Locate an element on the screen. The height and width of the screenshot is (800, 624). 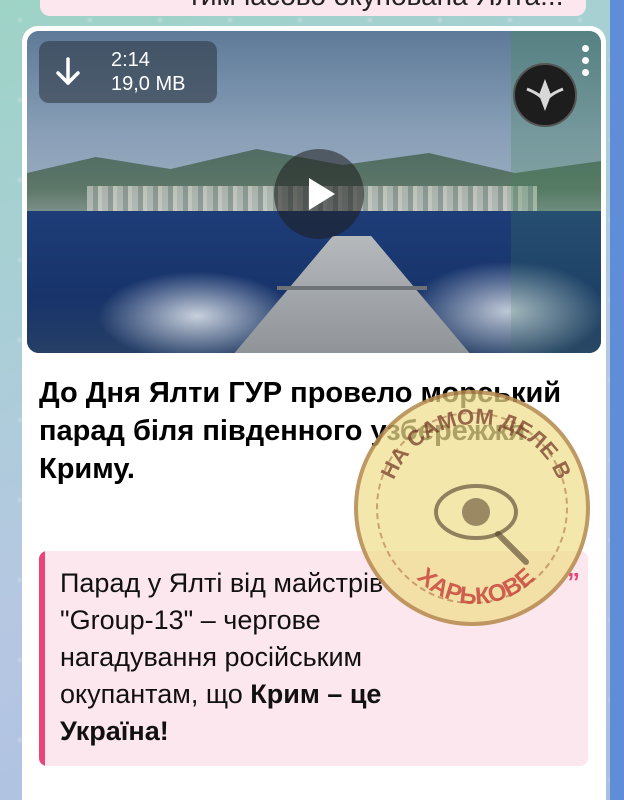
video-file-size: 19,0 MB is located at coordinates (148, 84).